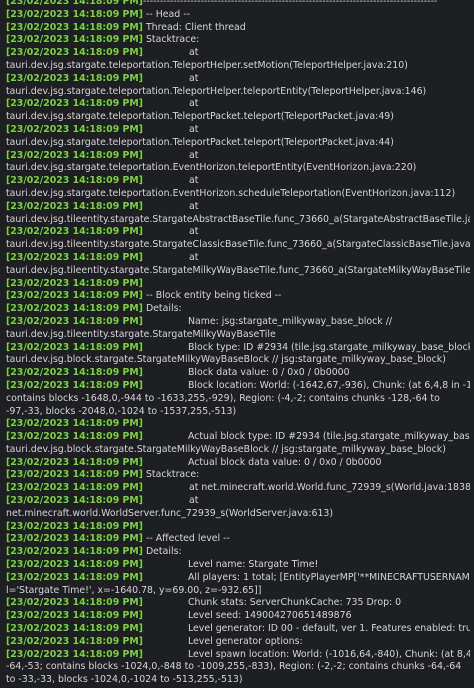 This screenshot has height=688, width=474. What do you see at coordinates (268, 373) in the screenshot?
I see `log-message: Block data value: 0 / 0x0 / 0b0000` at bounding box center [268, 373].